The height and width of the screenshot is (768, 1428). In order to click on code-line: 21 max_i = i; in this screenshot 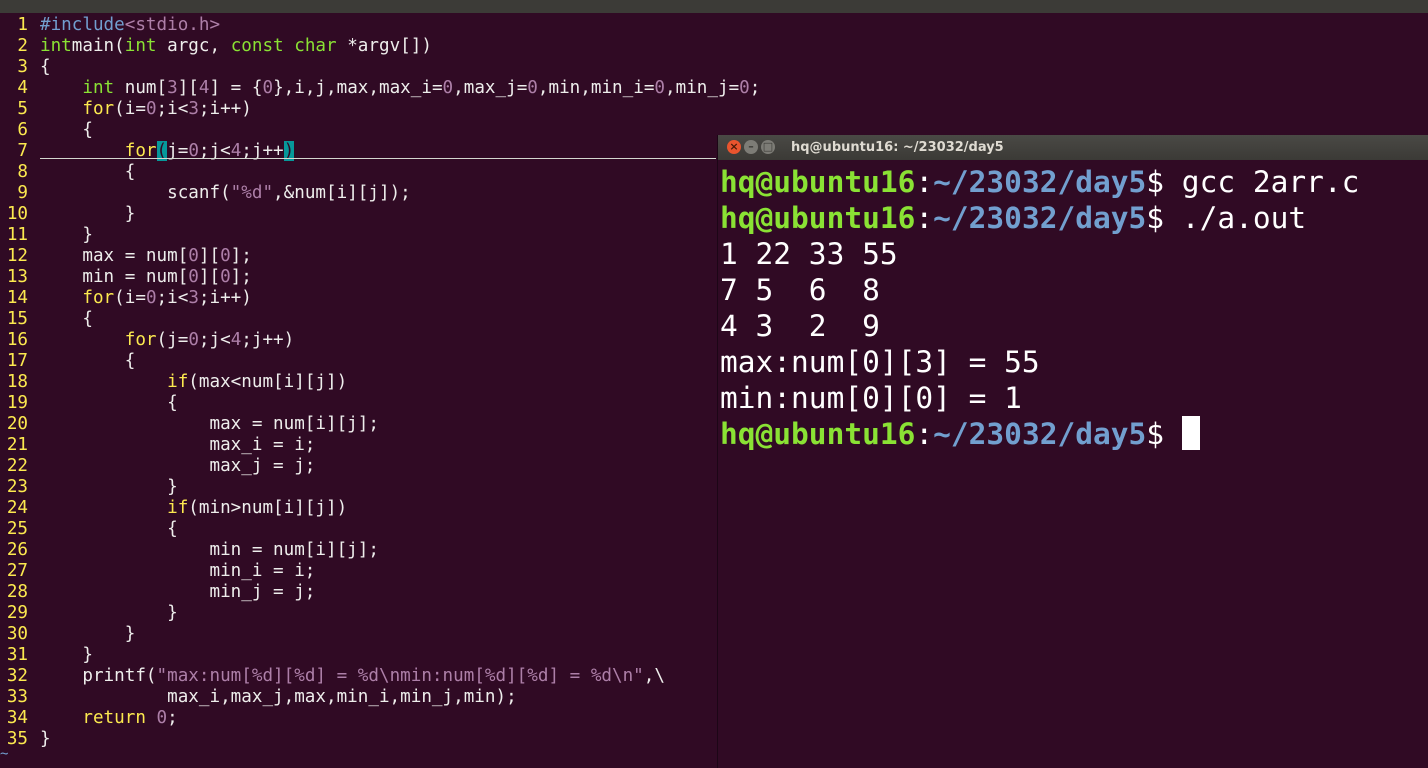, I will do `click(158, 445)`.